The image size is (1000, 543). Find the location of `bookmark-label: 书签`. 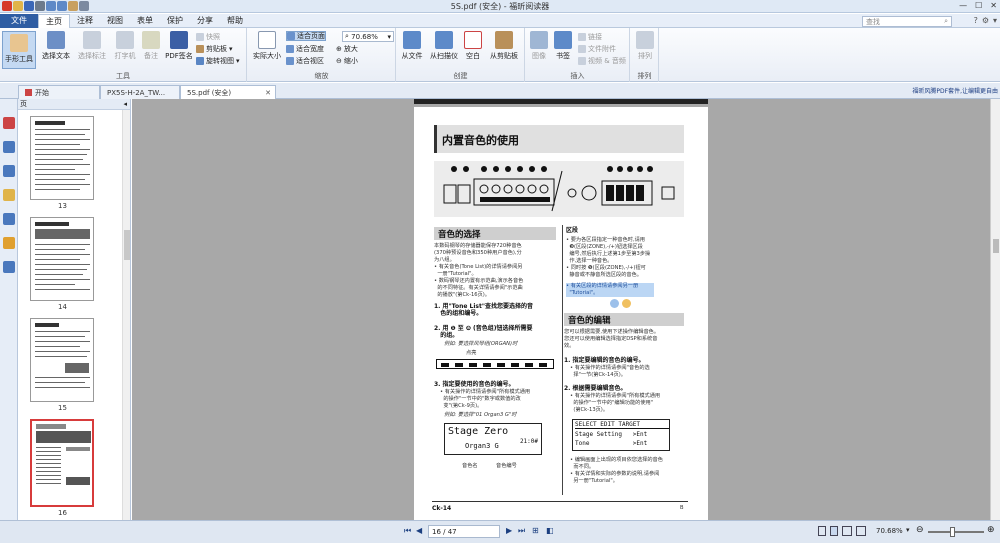

bookmark-label: 书签 is located at coordinates (563, 56).